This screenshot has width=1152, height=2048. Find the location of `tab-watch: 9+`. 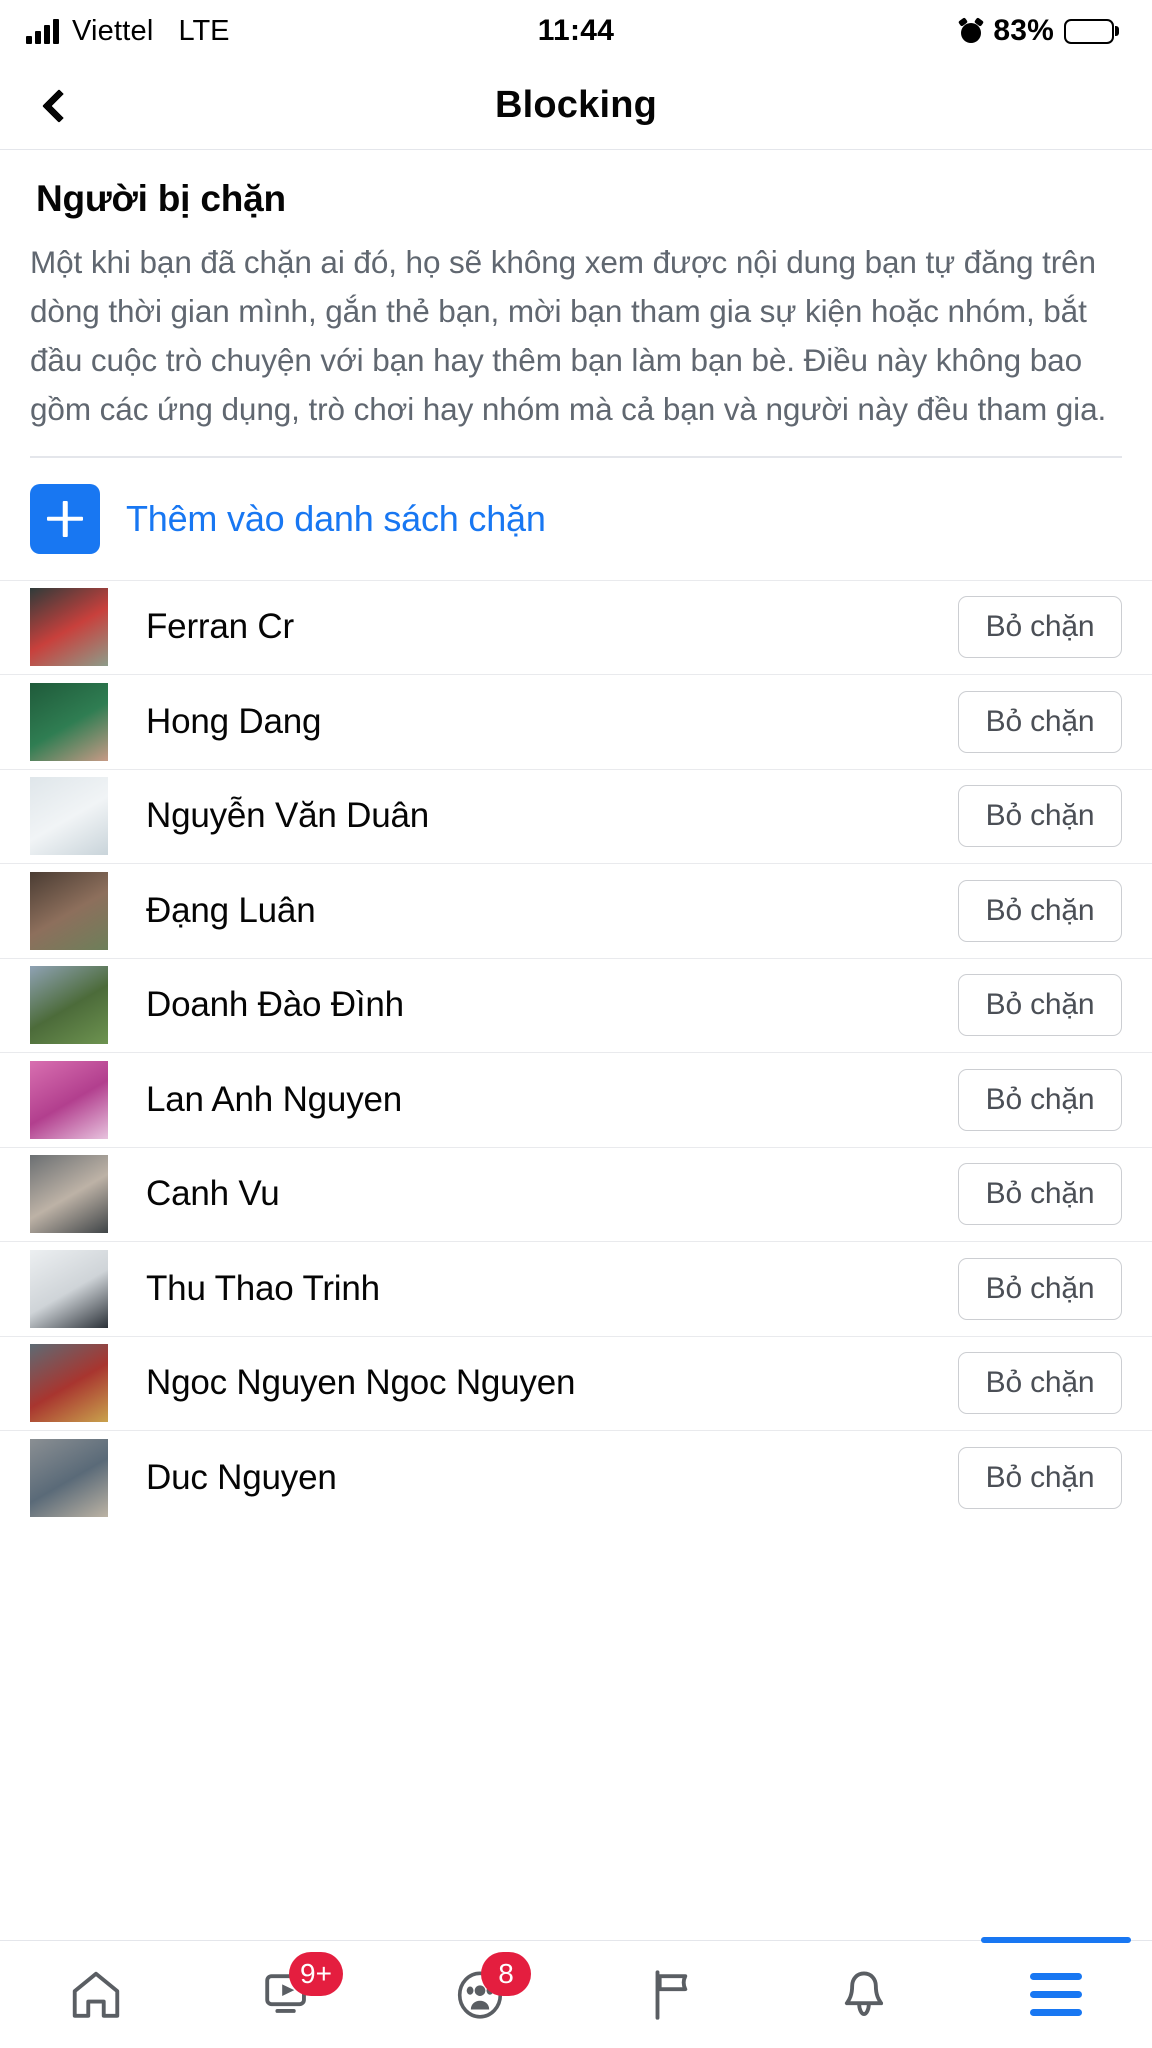

tab-watch: 9+ is located at coordinates (288, 1994).